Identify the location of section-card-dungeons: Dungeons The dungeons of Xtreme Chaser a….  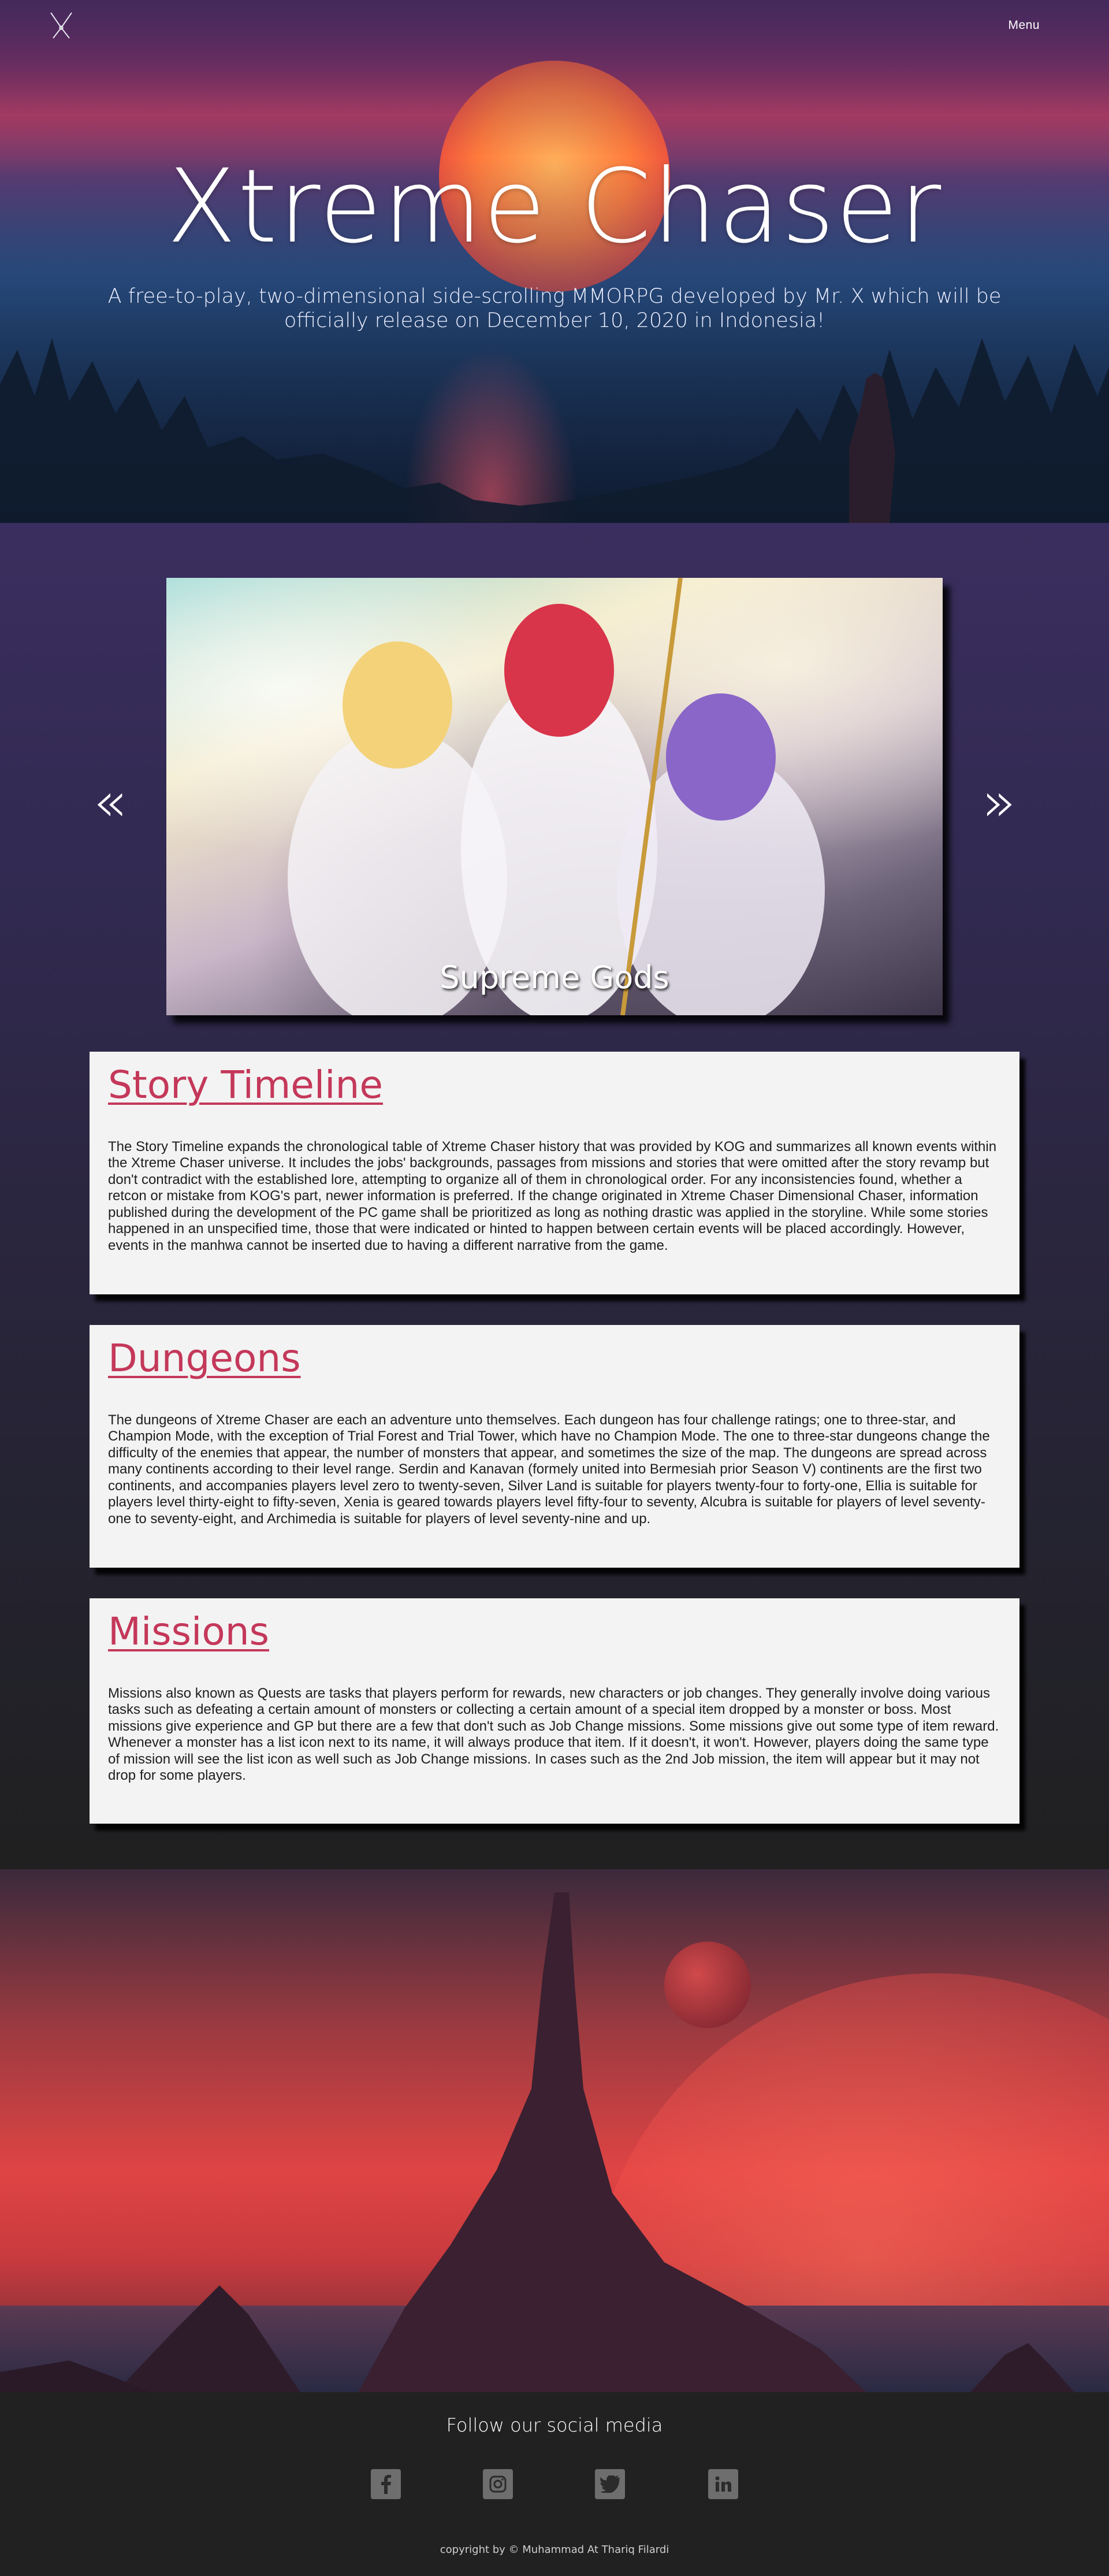
(554, 1447).